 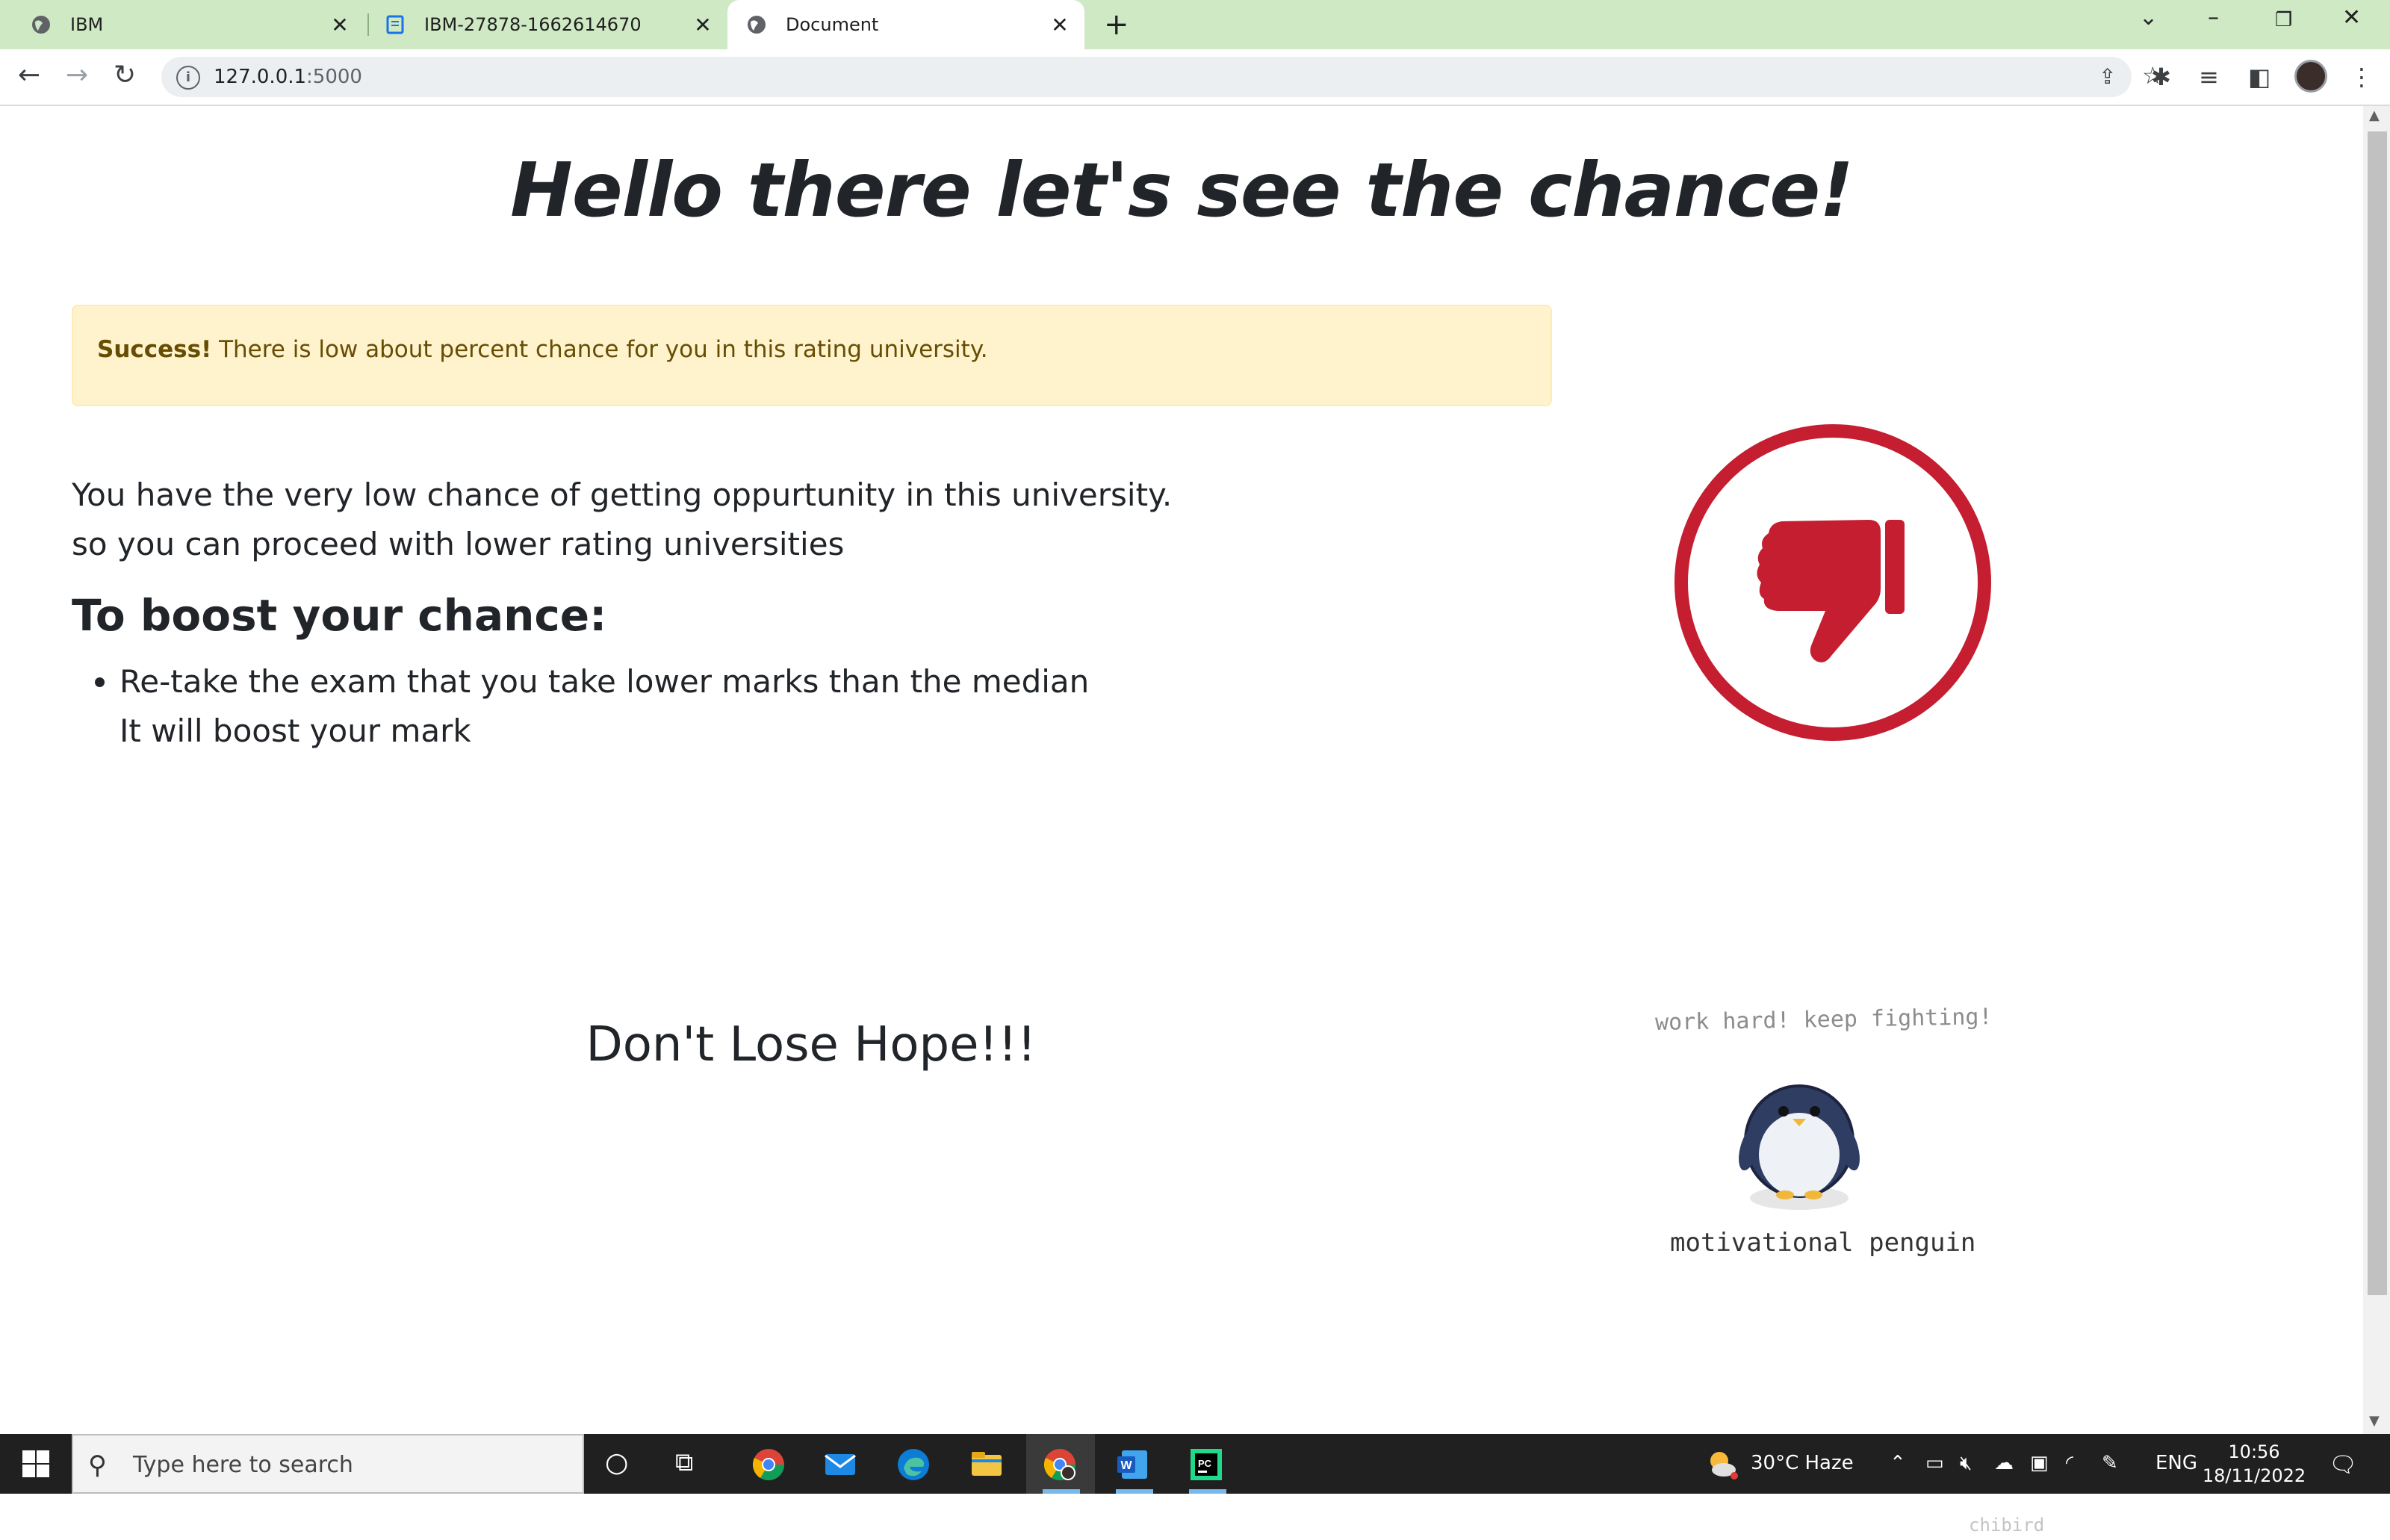 I want to click on clock-time: 10:56, so click(x=2254, y=1451).